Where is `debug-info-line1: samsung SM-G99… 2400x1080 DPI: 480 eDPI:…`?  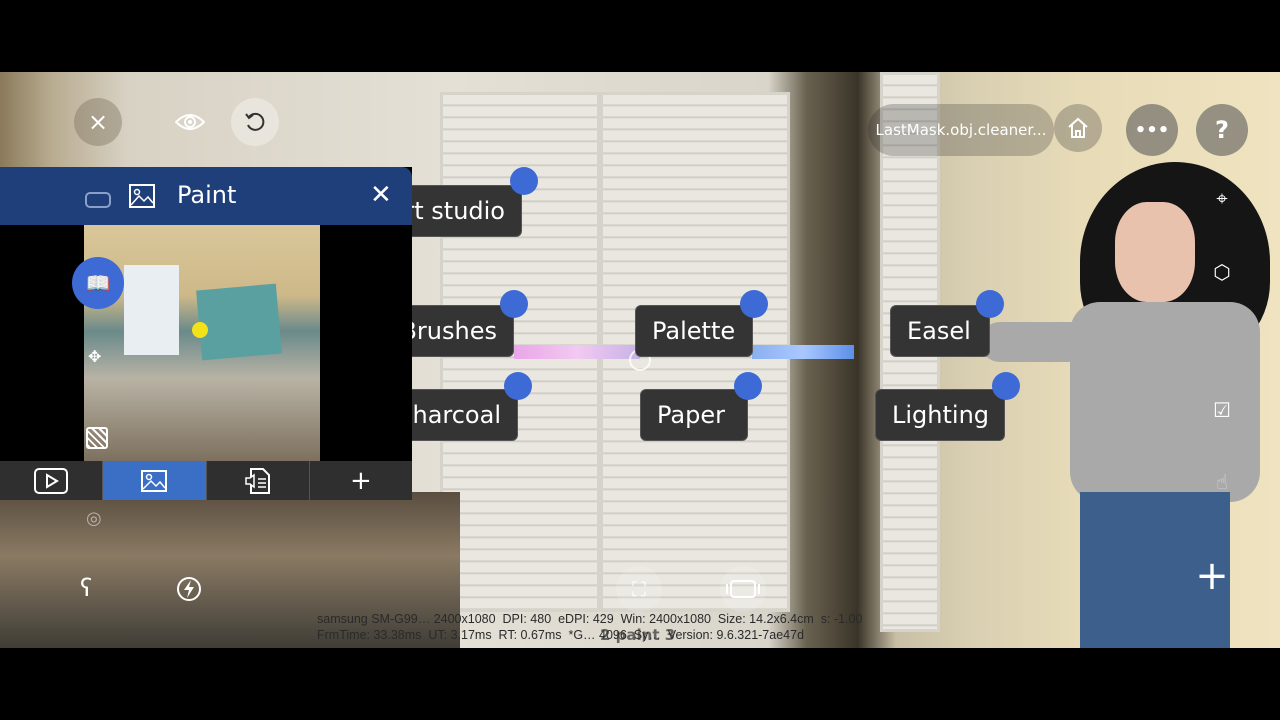 debug-info-line1: samsung SM-G99… 2400x1080 DPI: 480 eDPI:… is located at coordinates (590, 619).